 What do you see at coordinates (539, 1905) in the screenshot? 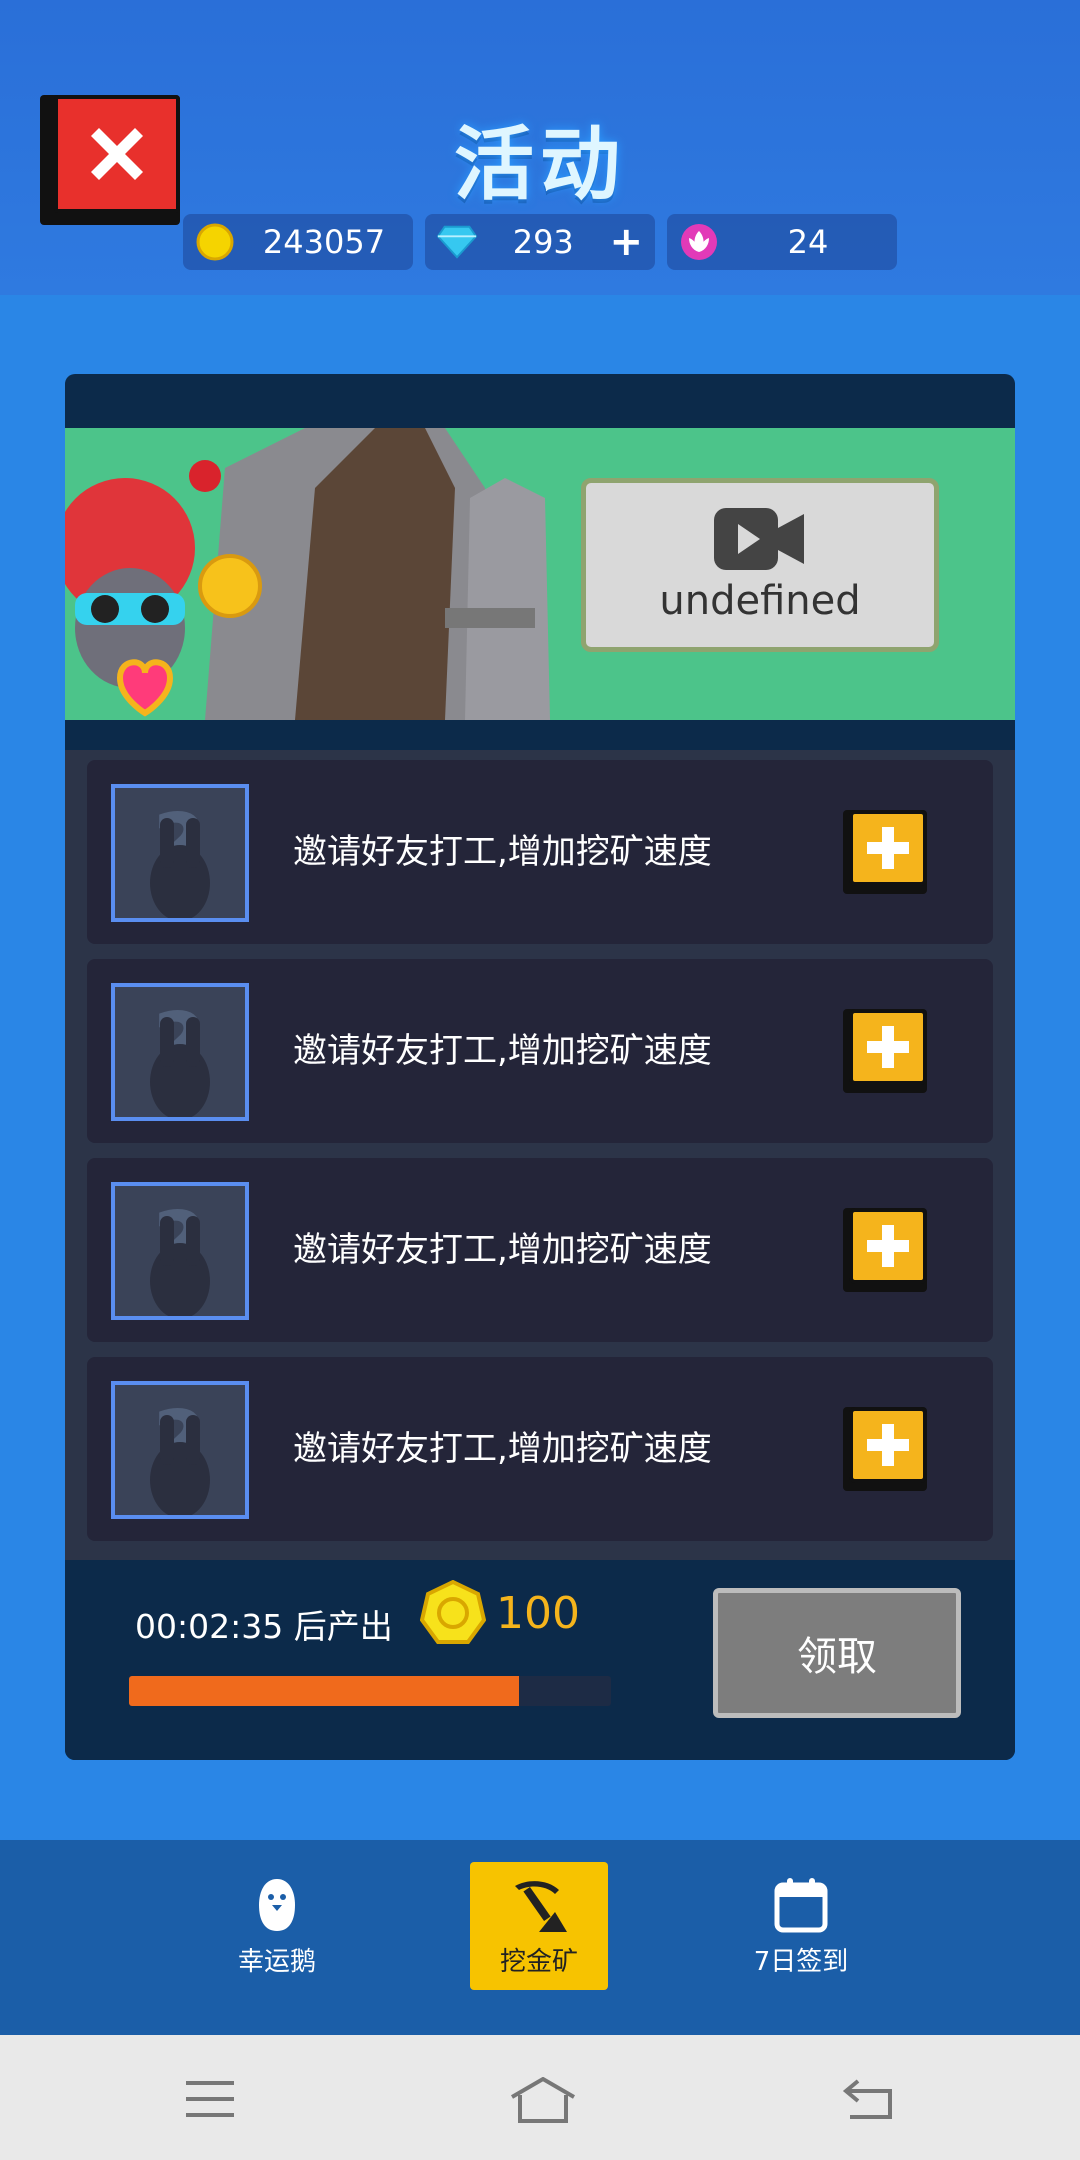
I see `pickaxe-icon` at bounding box center [539, 1905].